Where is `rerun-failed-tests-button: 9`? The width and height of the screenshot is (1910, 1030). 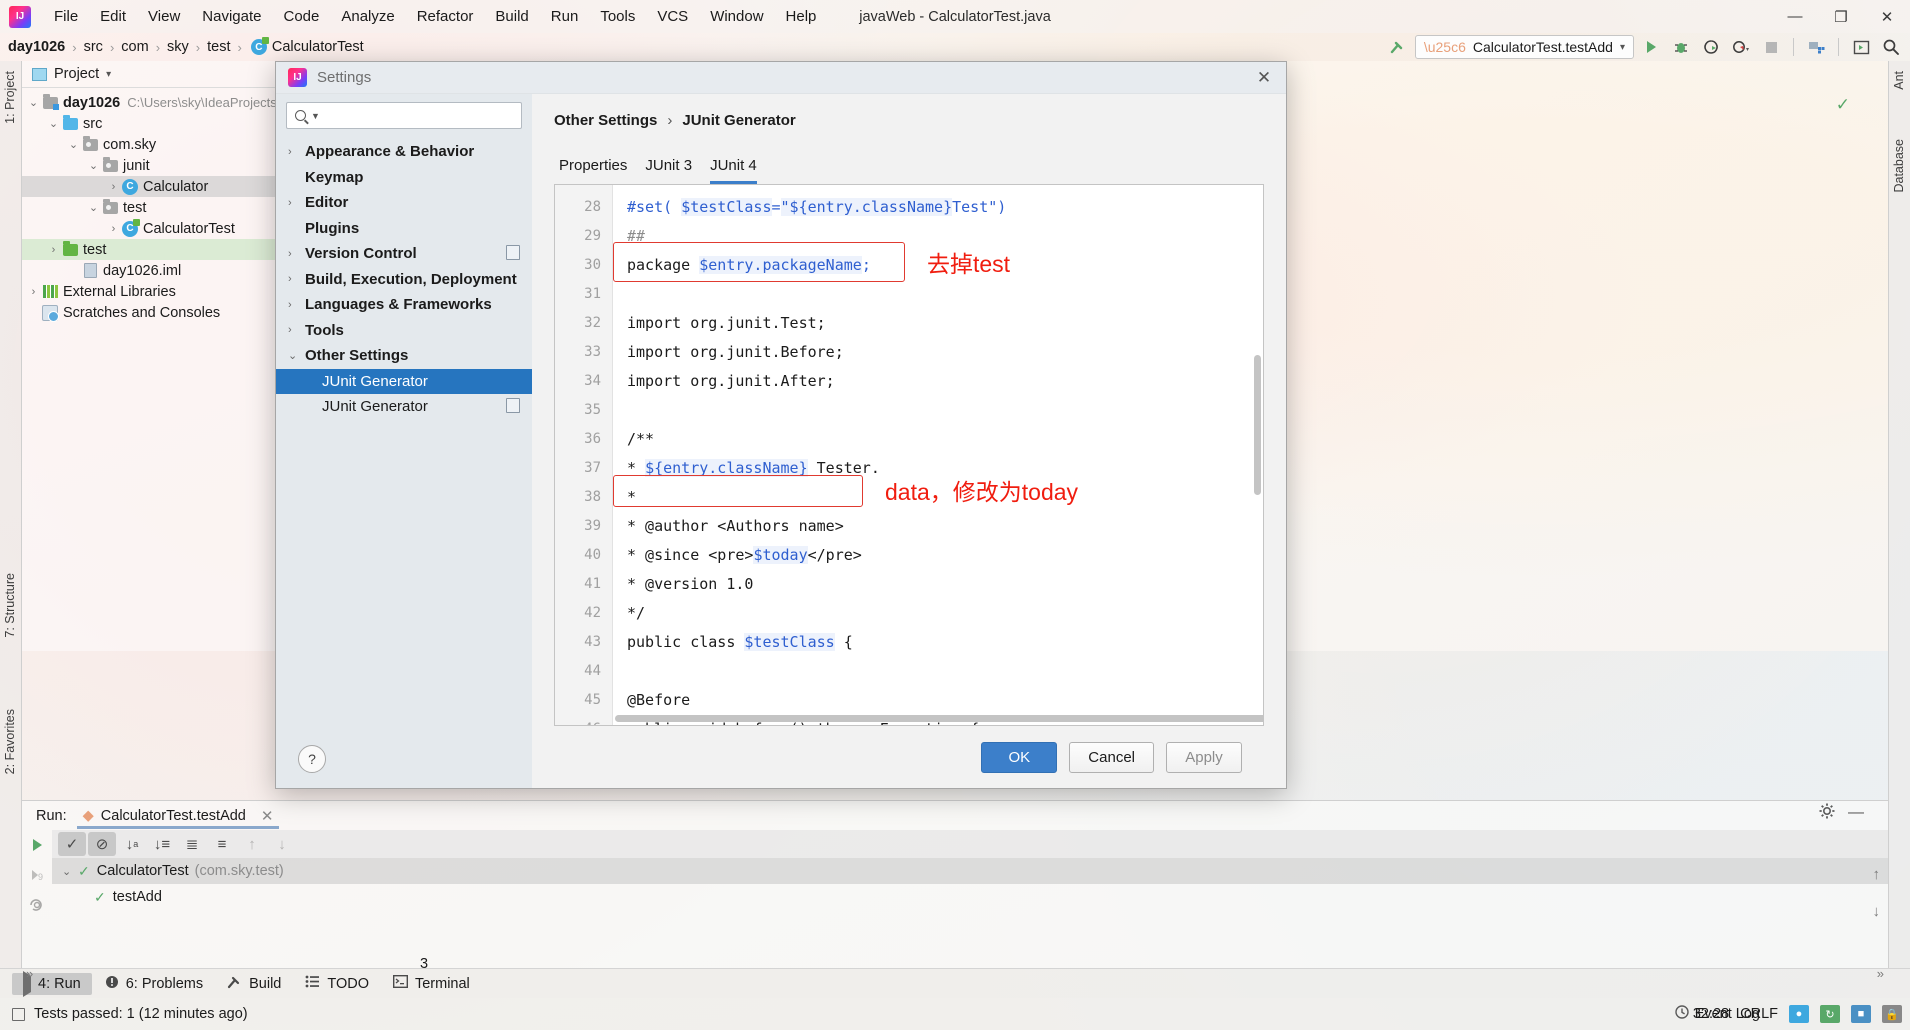
rerun-failed-tests-button: 9 is located at coordinates (37, 875).